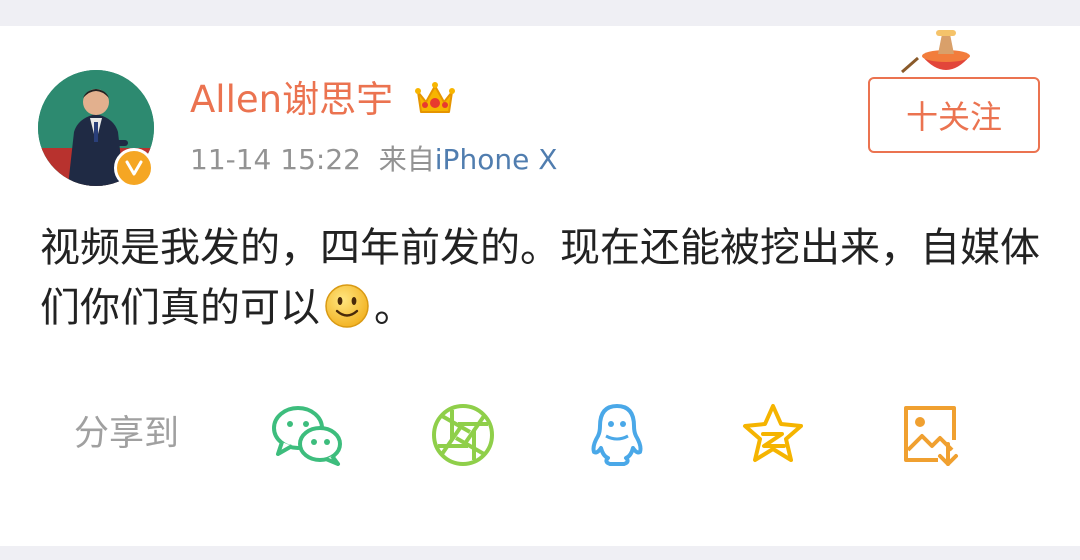  Describe the element at coordinates (275, 159) in the screenshot. I see `post-timestamp: 11-14 15:22` at that location.